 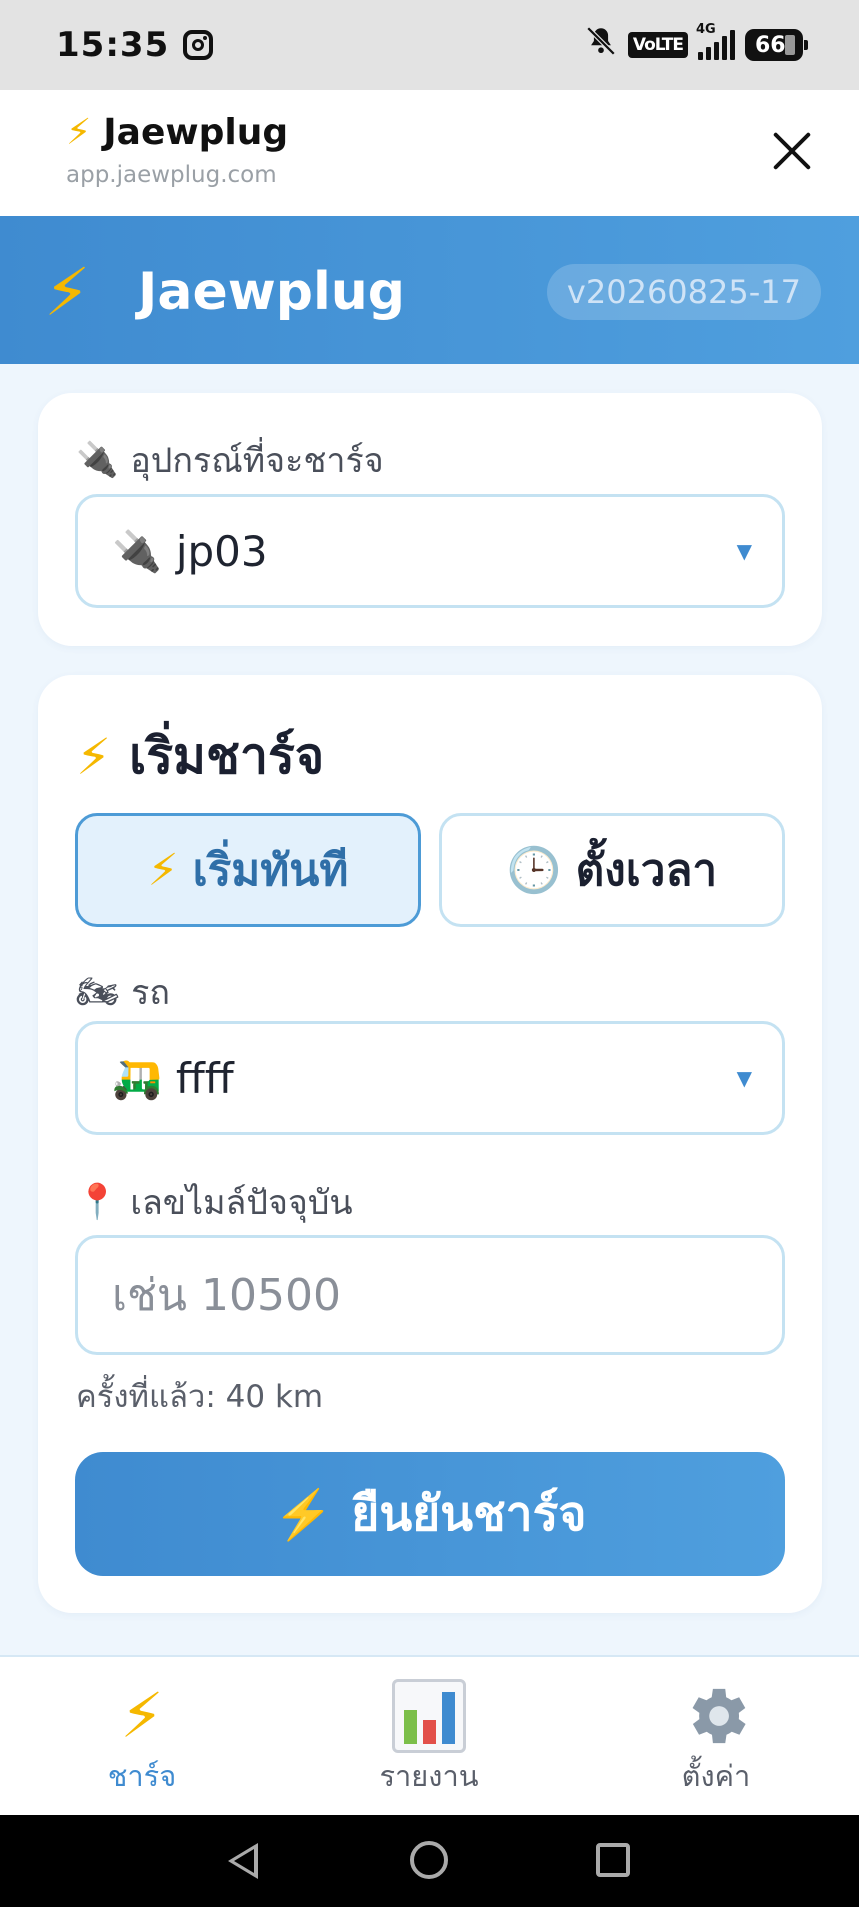 What do you see at coordinates (123, 992) in the screenshot?
I see `vehicle-label: 🏍 รถ` at bounding box center [123, 992].